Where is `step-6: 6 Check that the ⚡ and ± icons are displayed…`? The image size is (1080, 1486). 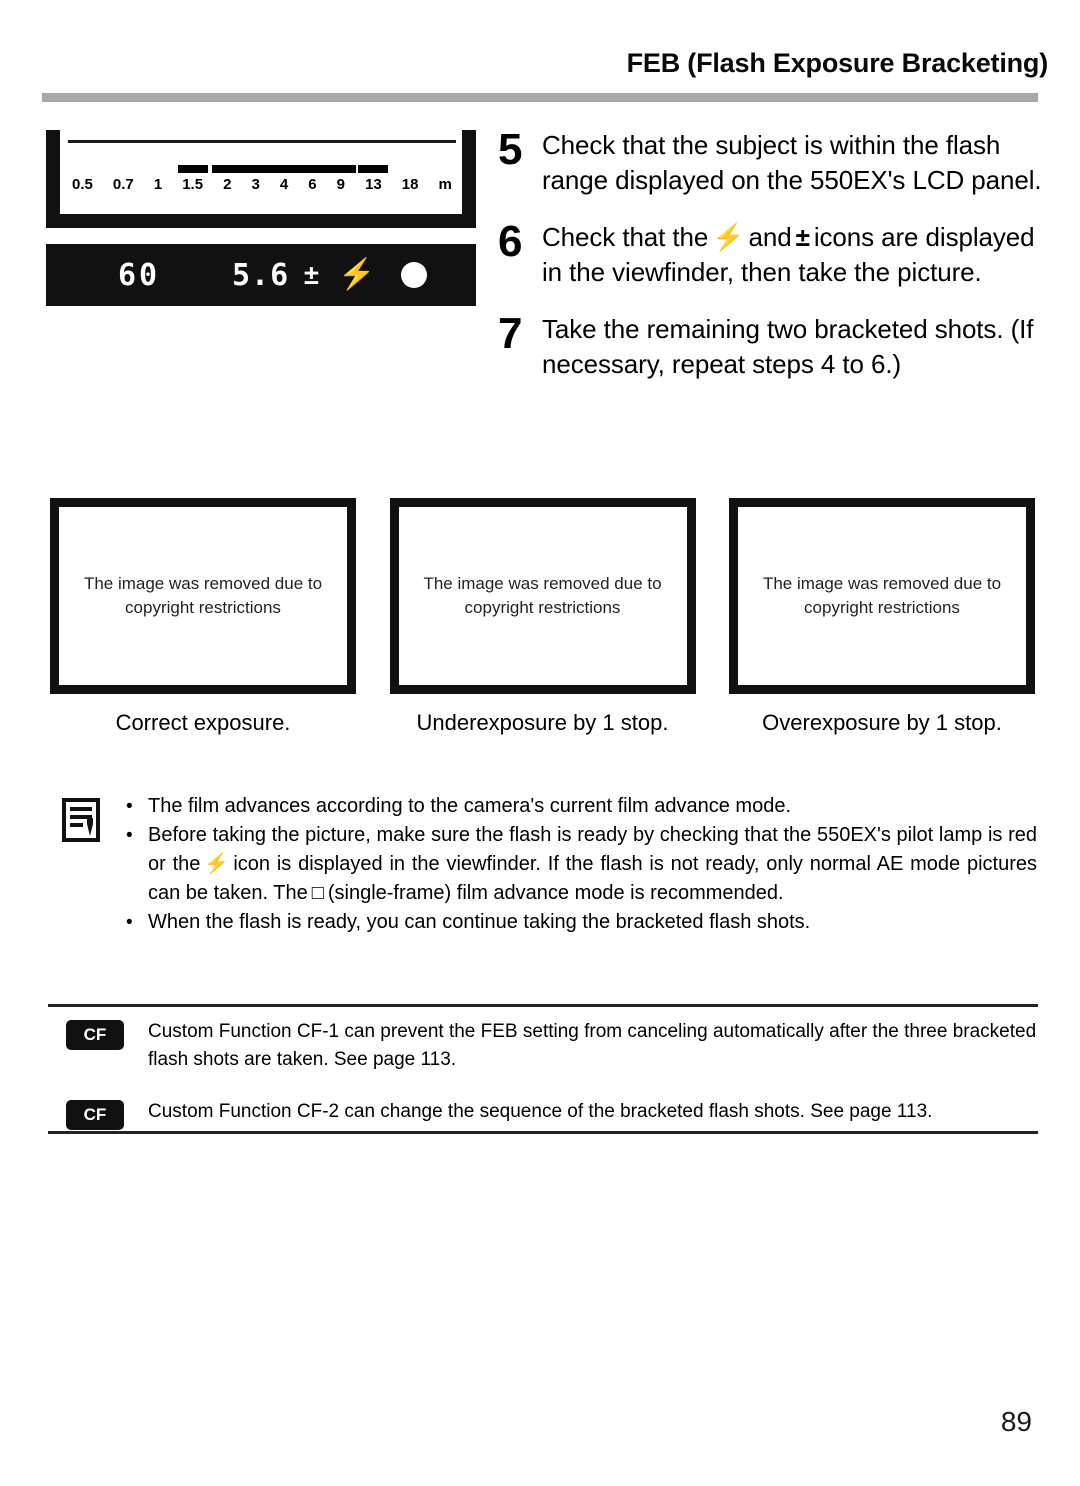
step-6: 6 Check that the ⚡ and ± icons are displayed… is located at coordinates (770, 255).